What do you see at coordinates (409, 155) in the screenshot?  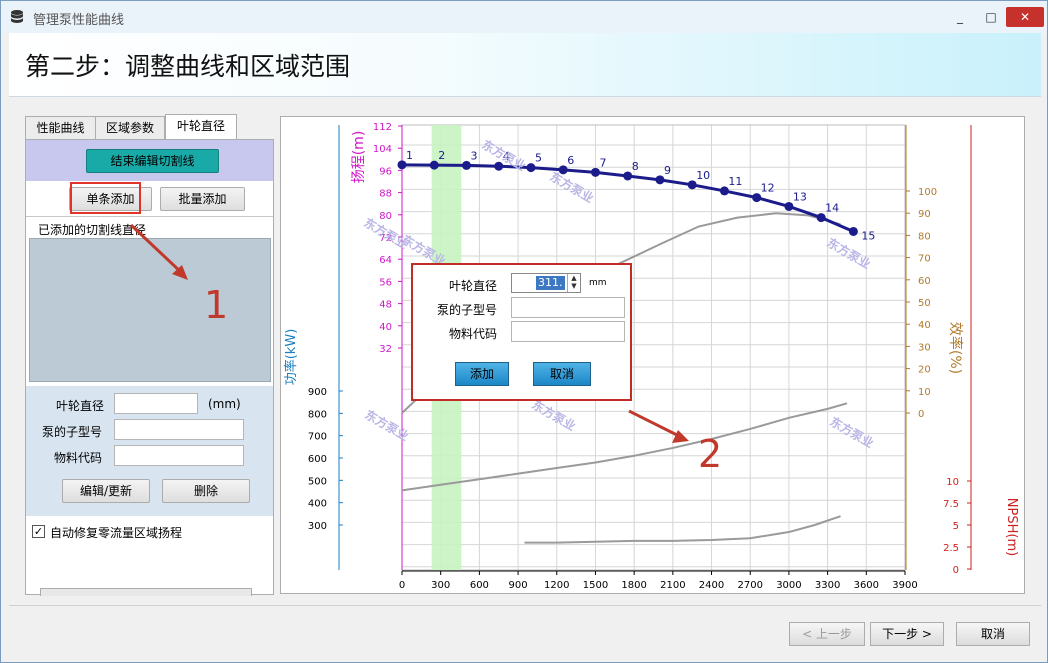 I see `head-point-label: 1` at bounding box center [409, 155].